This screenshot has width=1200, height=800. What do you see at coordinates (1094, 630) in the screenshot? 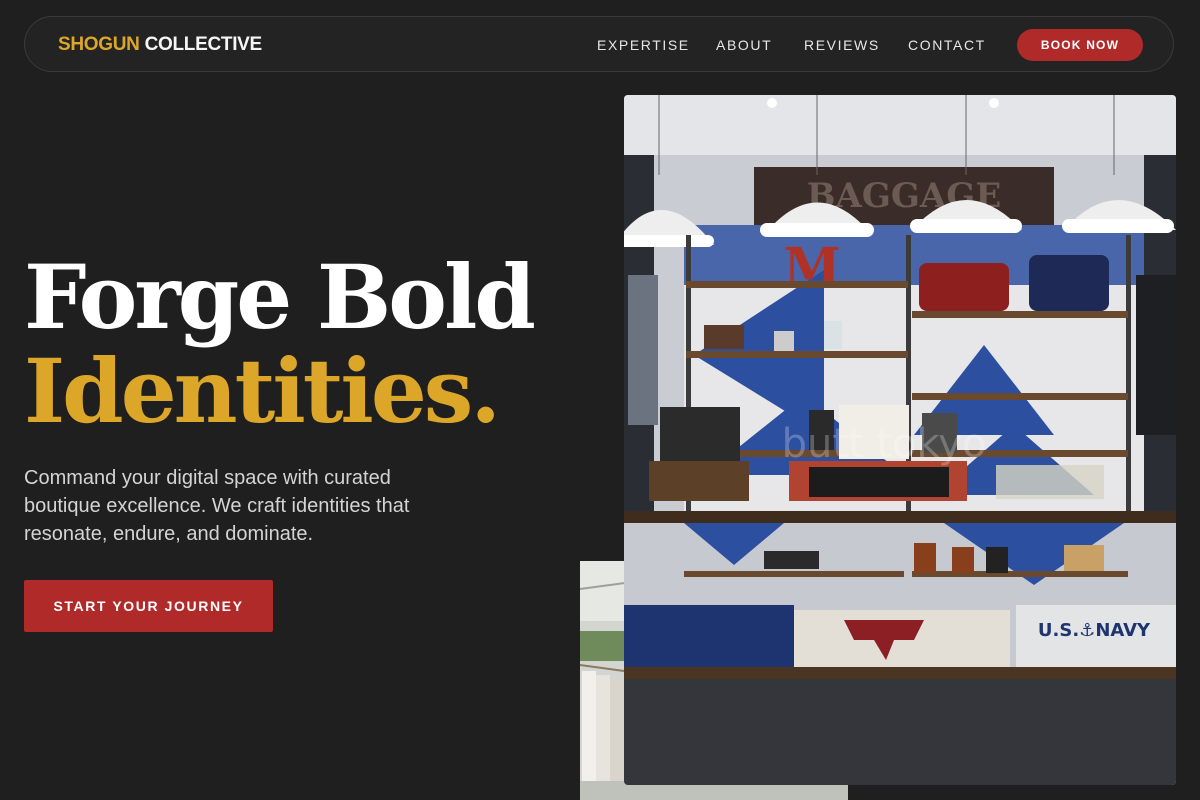
I see `navy-shirt-print: U.S.⚓NAVY` at bounding box center [1094, 630].